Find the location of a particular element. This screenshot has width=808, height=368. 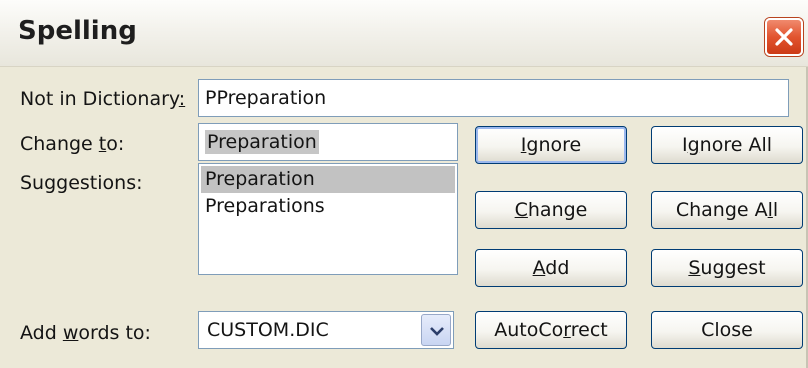

not-in-dictionary-label: Not in Dictionary: is located at coordinates (103, 99).